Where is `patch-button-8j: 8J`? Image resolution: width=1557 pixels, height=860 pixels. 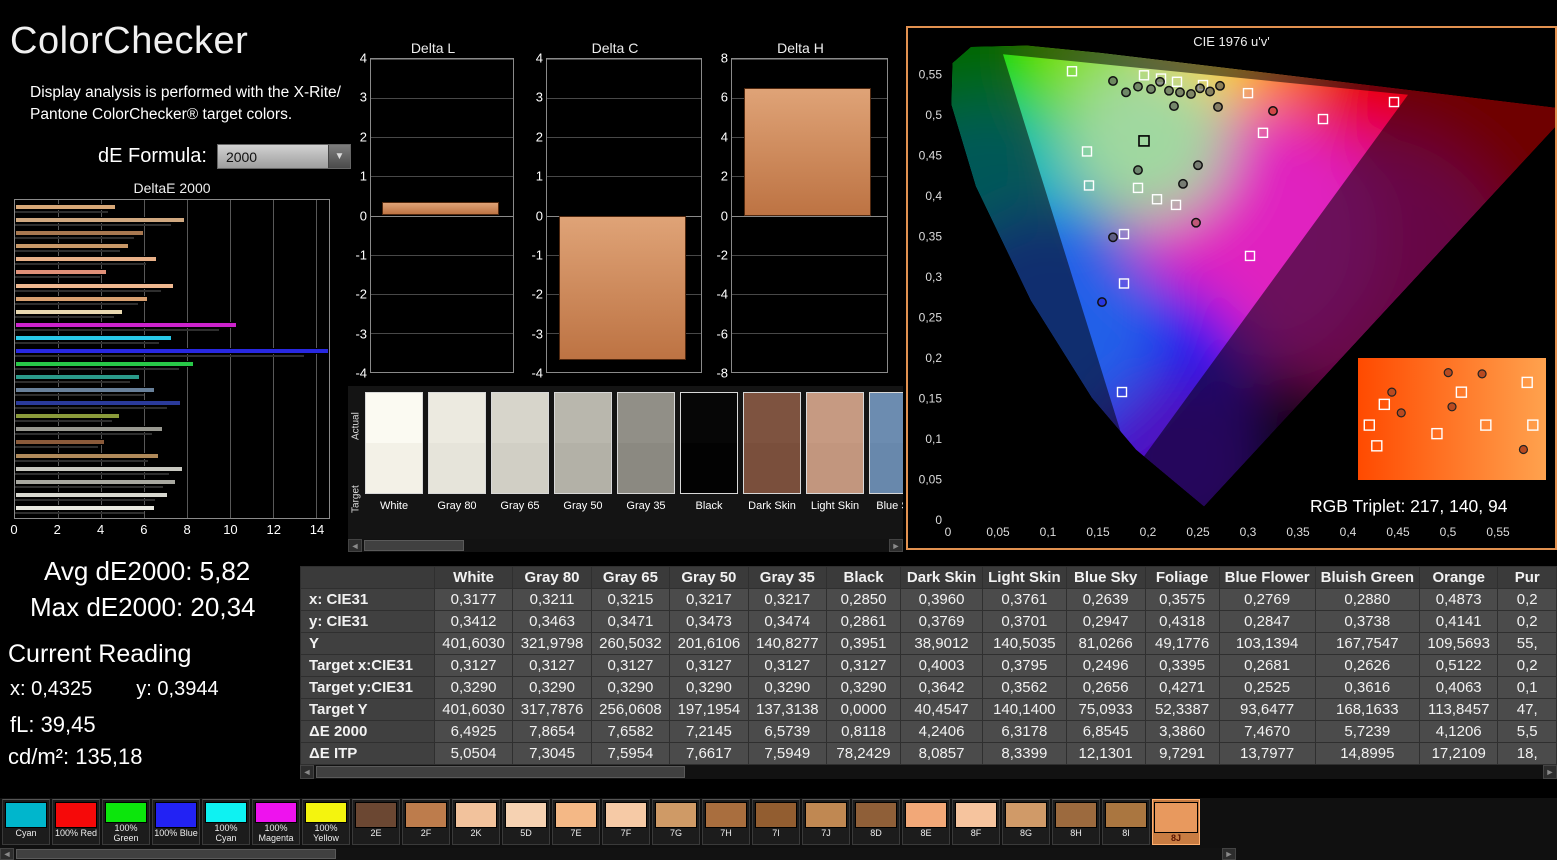 patch-button-8j: 8J is located at coordinates (1176, 822).